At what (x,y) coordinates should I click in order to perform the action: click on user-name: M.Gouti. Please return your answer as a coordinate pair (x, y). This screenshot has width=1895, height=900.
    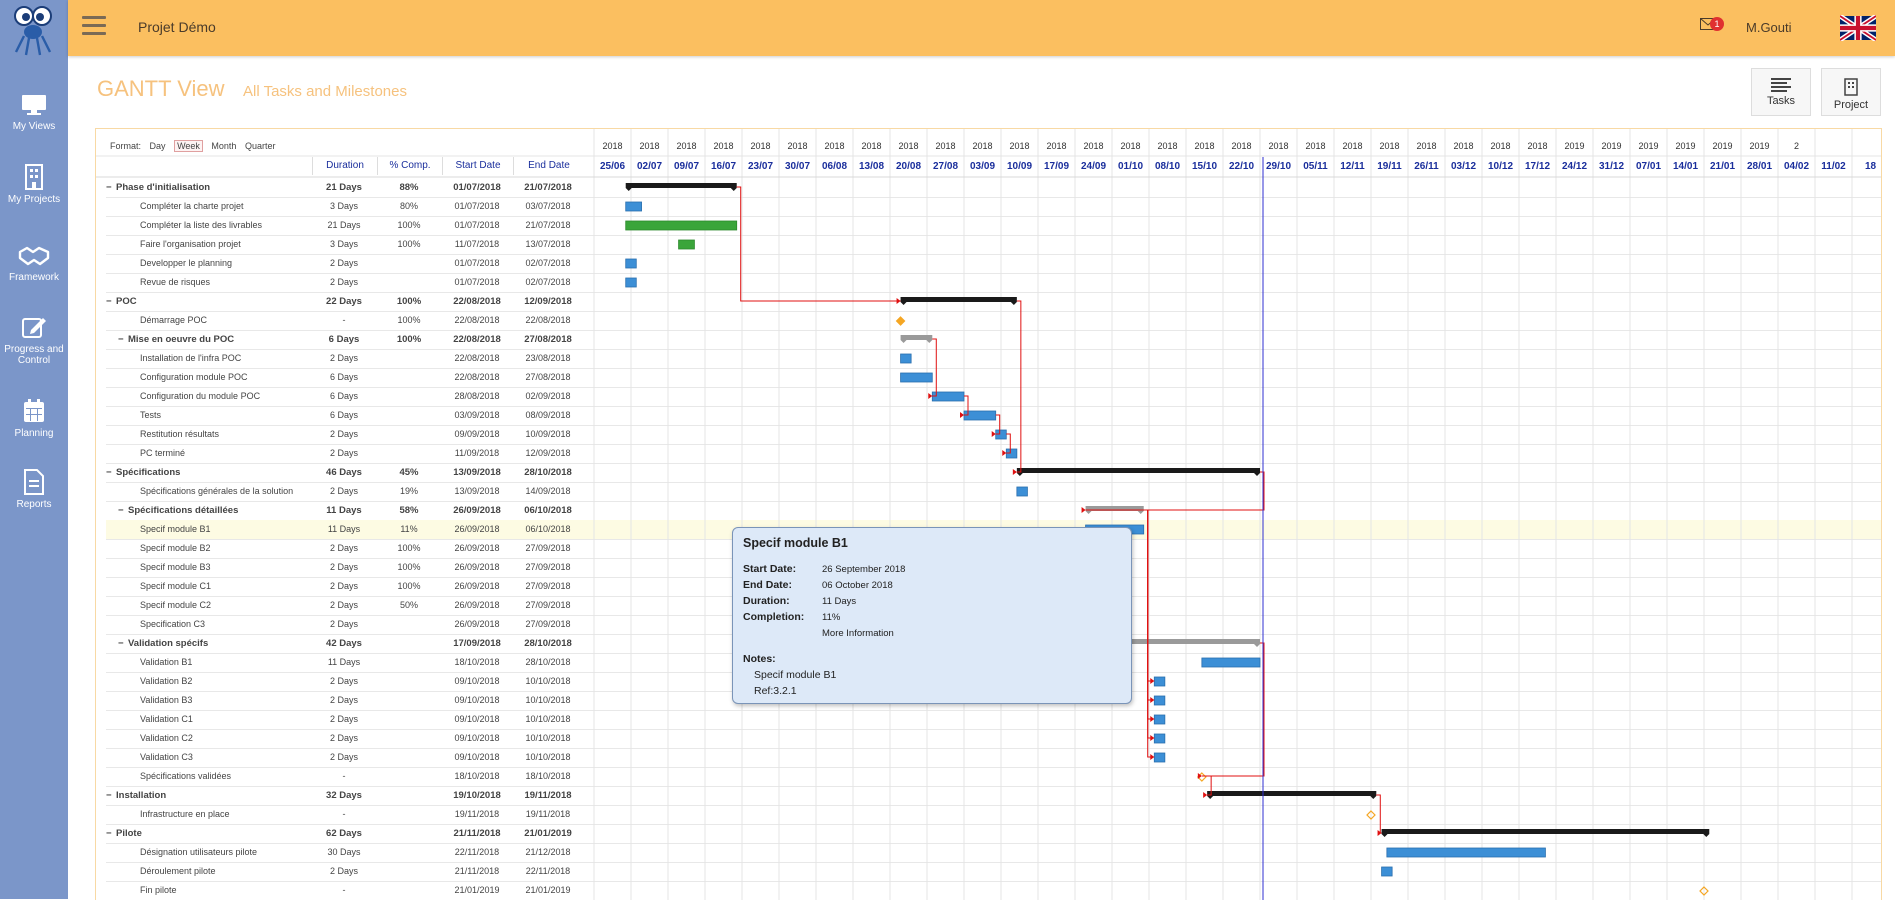
    Looking at the image, I should click on (1769, 27).